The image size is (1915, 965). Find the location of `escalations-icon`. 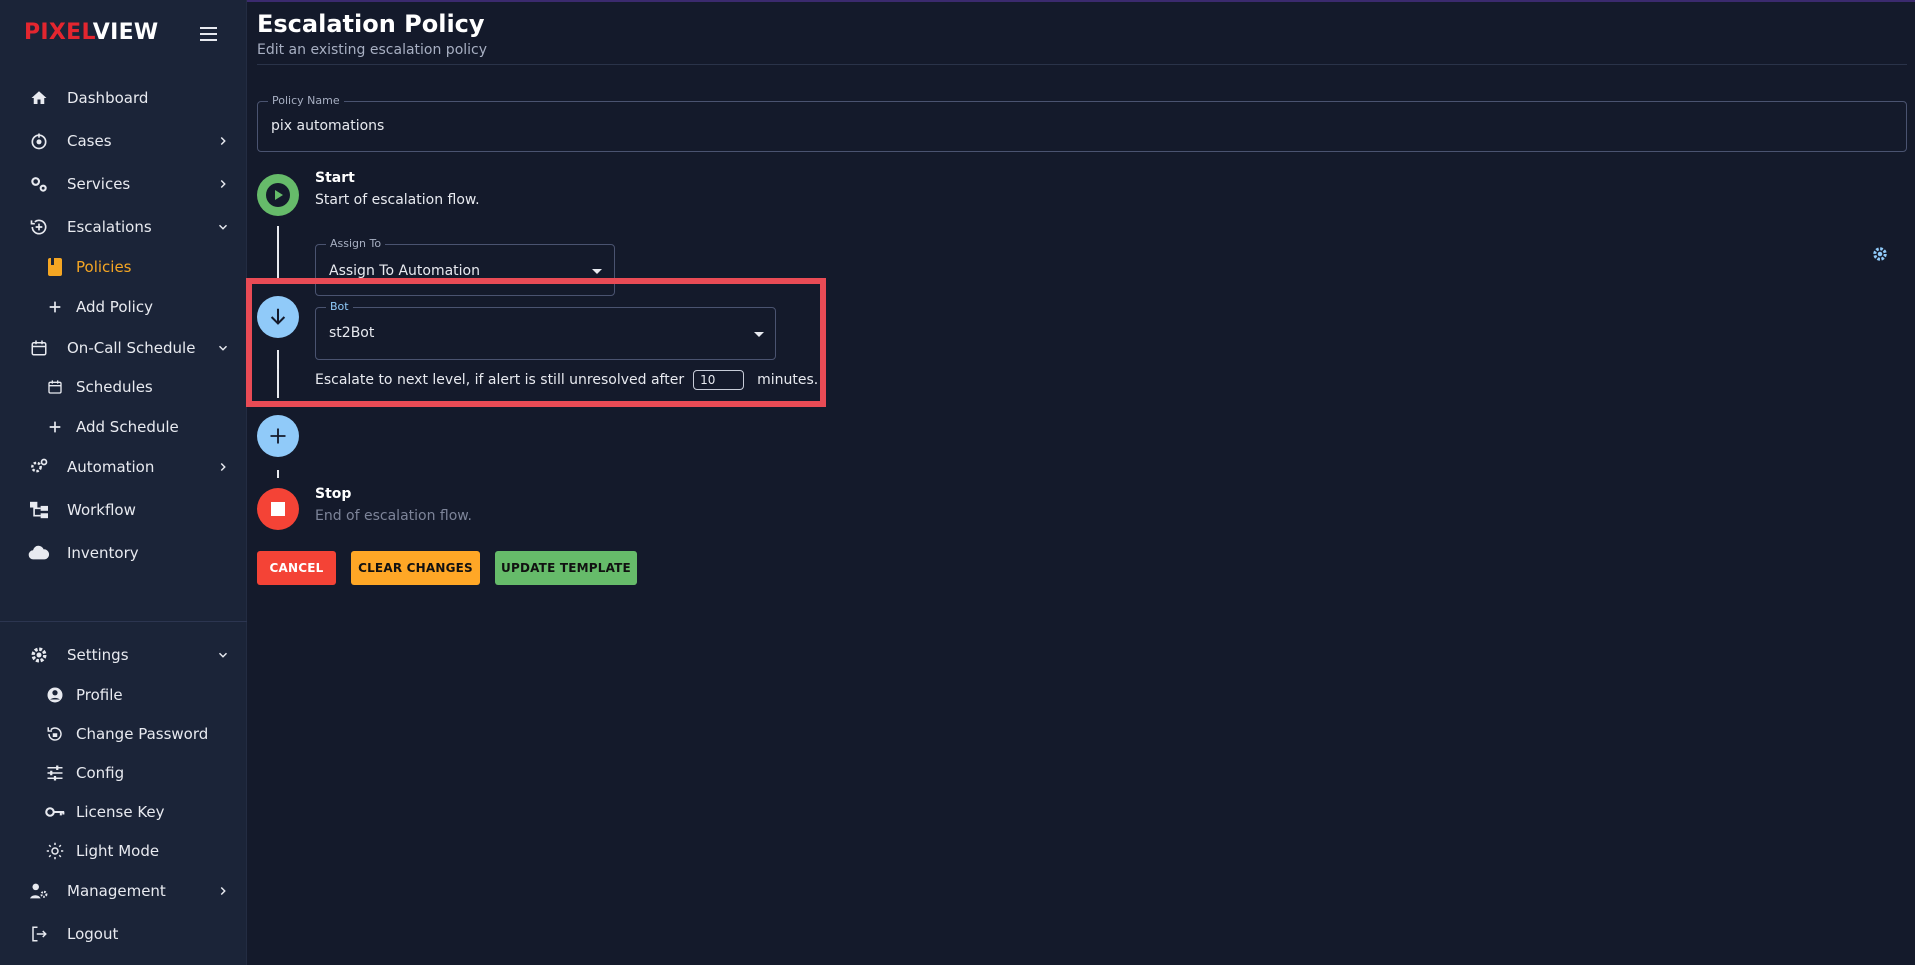

escalations-icon is located at coordinates (39, 227).